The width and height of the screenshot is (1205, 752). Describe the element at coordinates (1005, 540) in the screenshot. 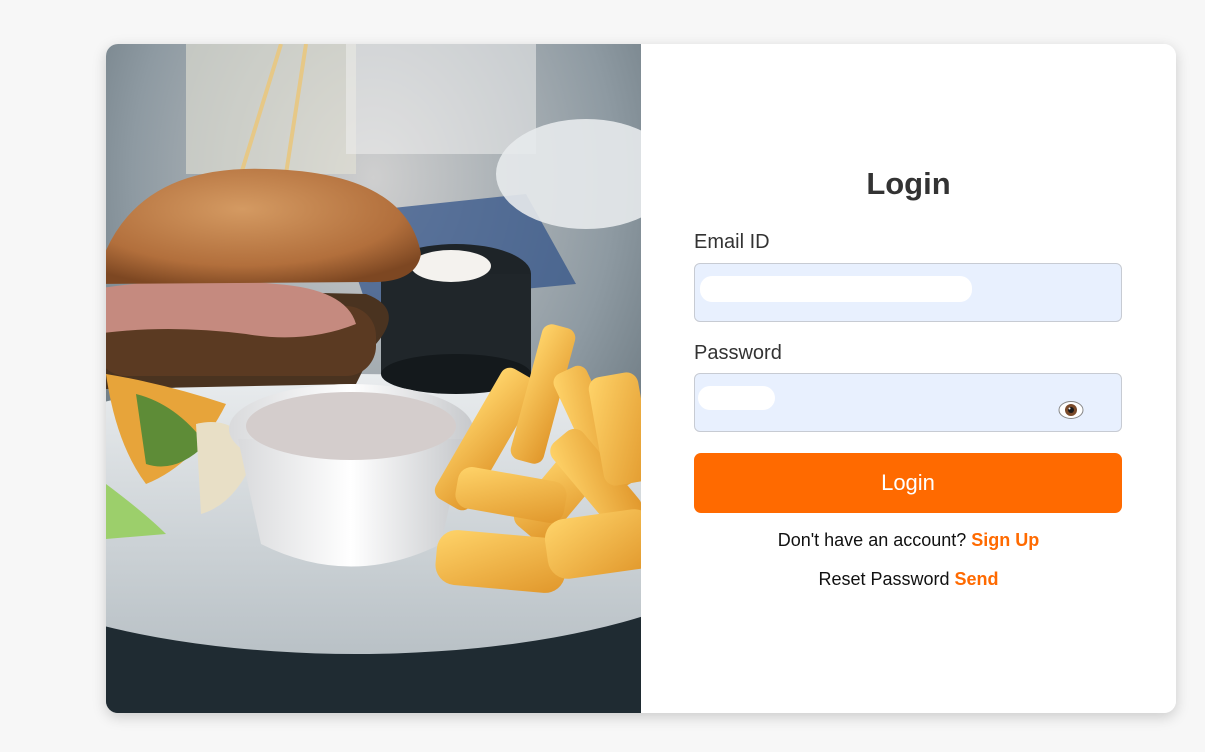

I see `signup-link: Sign Up` at that location.